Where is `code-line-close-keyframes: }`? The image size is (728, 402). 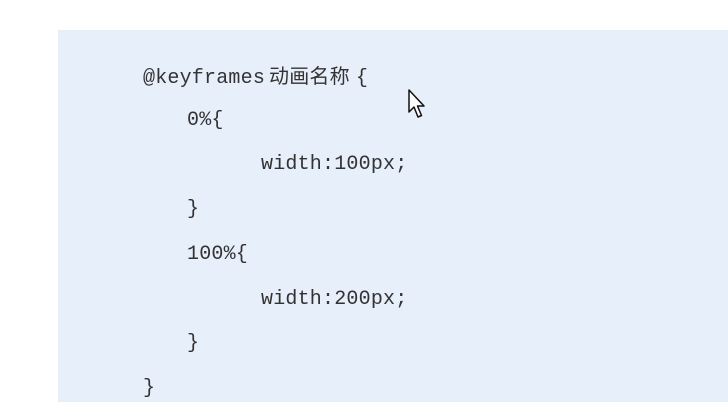
code-line-close-keyframes: } is located at coordinates (149, 388).